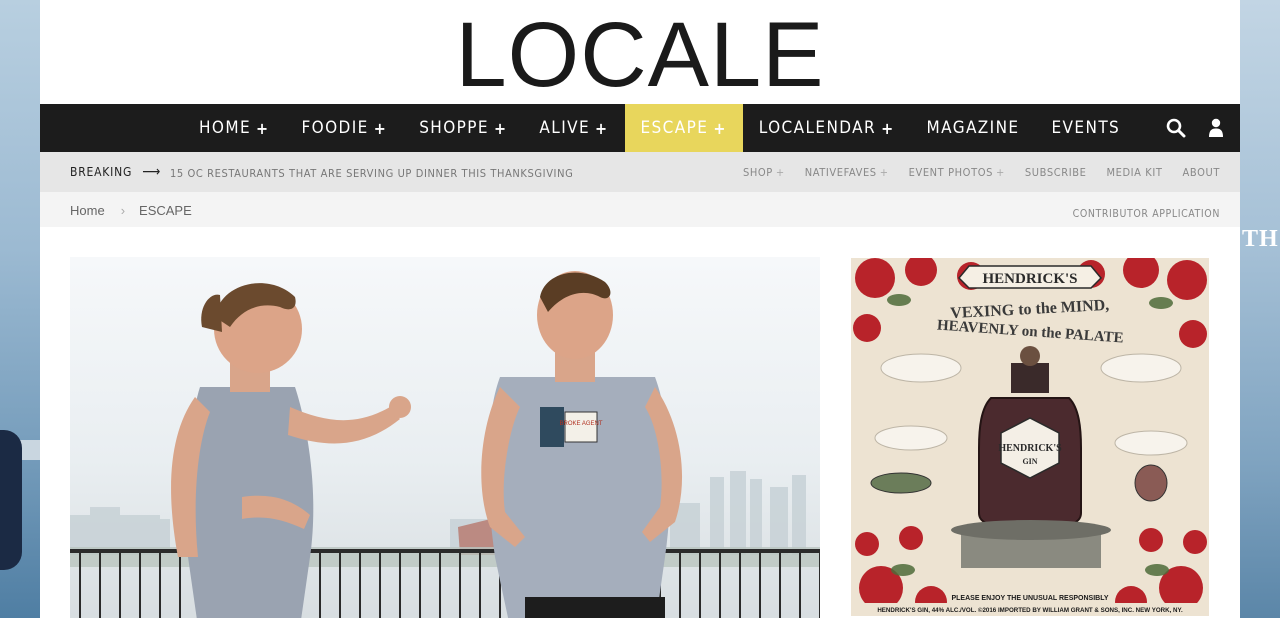  Describe the element at coordinates (123, 210) in the screenshot. I see `chevron-right-icon: ›` at that location.